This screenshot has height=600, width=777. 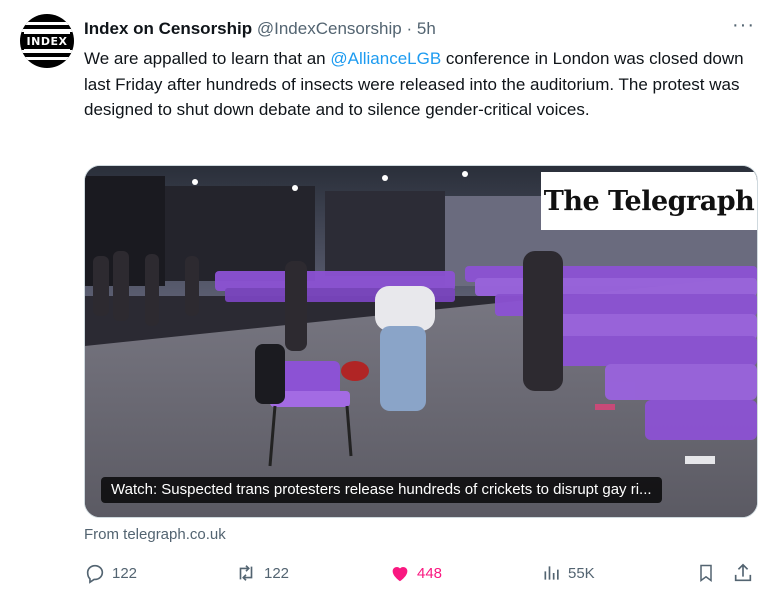 What do you see at coordinates (261, 573) in the screenshot?
I see `repost-button: 122` at bounding box center [261, 573].